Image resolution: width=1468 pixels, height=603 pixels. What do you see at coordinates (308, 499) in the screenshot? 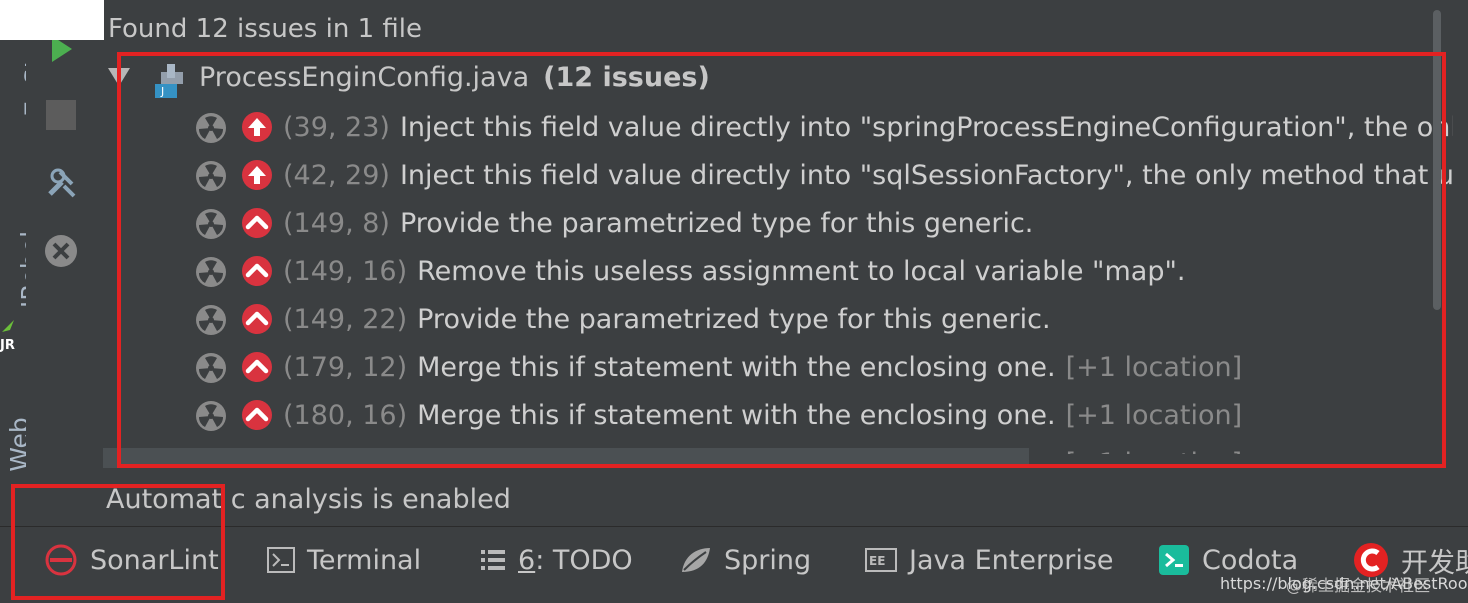
I see `analysis-status: Automat c analysis is enabled` at bounding box center [308, 499].